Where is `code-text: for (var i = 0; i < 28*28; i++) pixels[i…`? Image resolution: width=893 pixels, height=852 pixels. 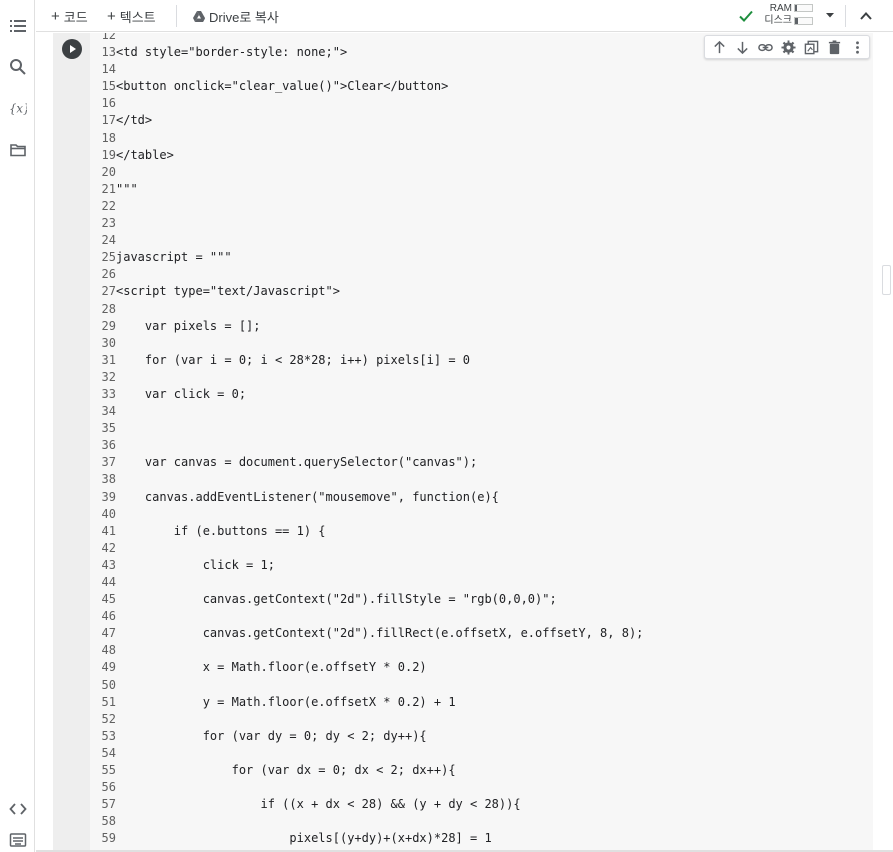 code-text: for (var i = 0; i < 28*28; i++) pixels[i… is located at coordinates (293, 359).